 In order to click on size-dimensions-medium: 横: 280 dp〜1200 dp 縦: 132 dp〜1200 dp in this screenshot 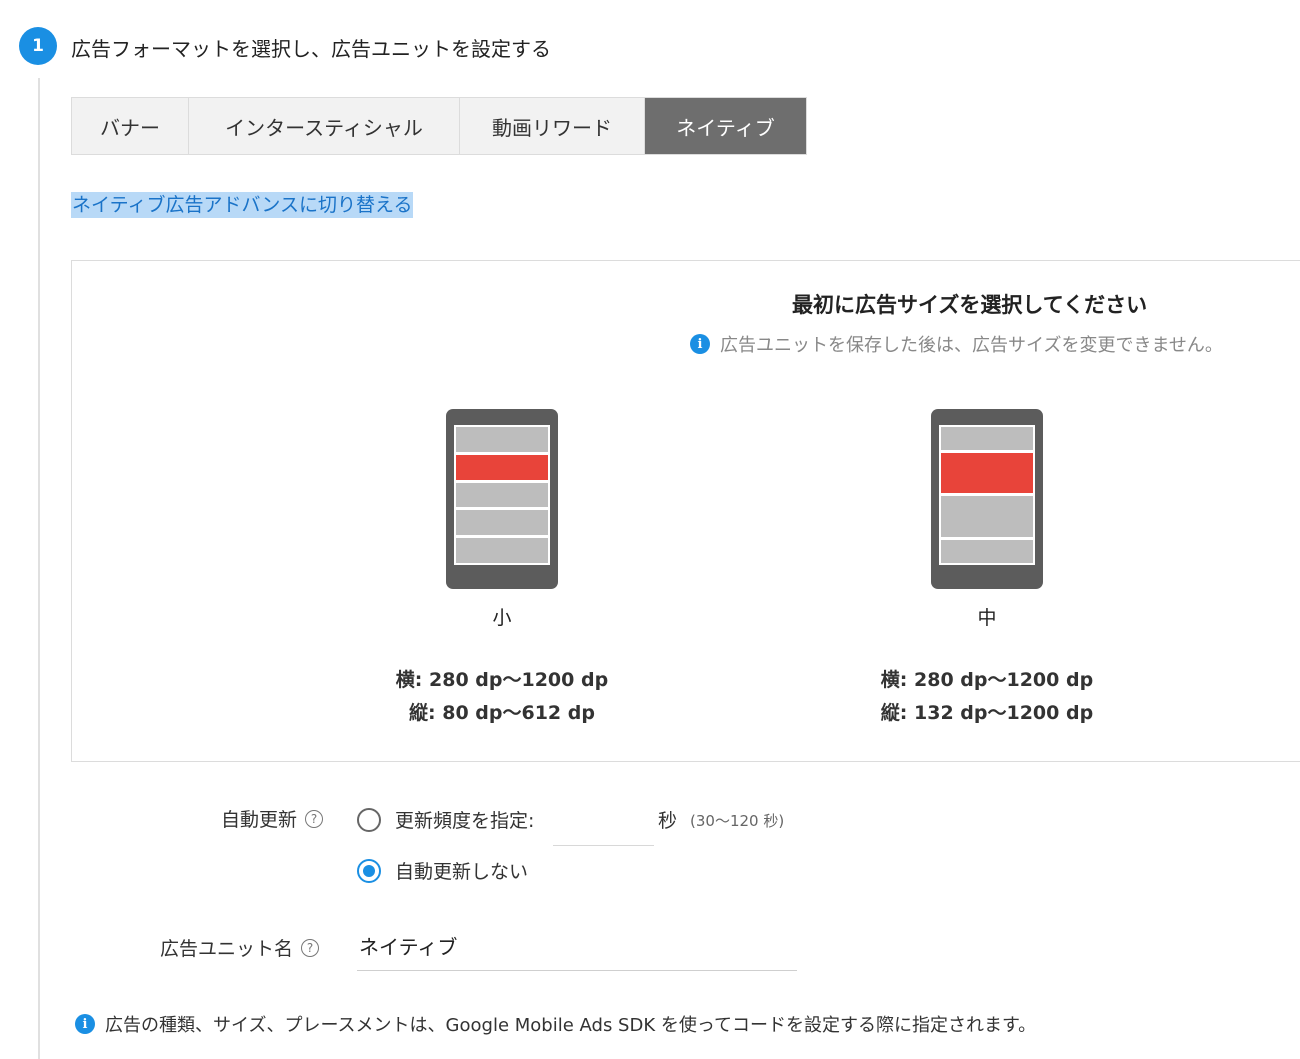, I will do `click(987, 697)`.